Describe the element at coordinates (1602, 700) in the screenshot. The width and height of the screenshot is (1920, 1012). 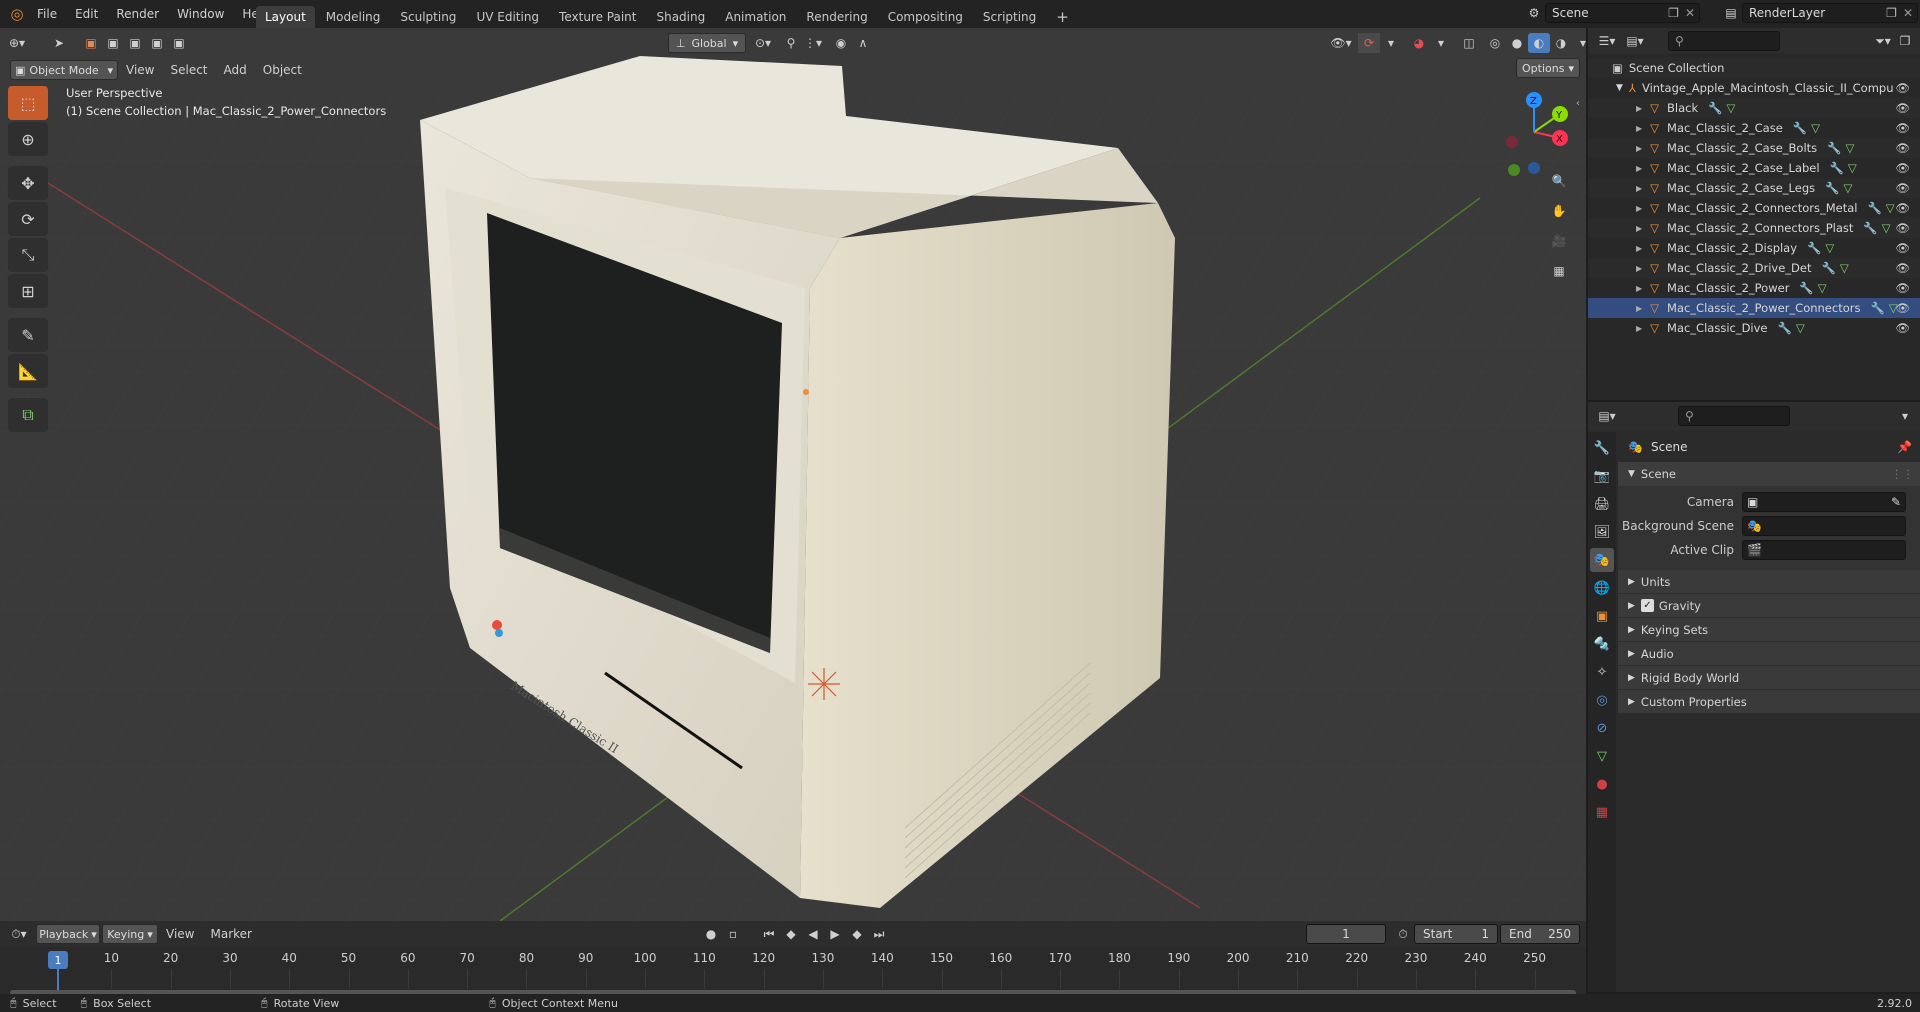
I see `physics-properties-tab: ◎` at that location.